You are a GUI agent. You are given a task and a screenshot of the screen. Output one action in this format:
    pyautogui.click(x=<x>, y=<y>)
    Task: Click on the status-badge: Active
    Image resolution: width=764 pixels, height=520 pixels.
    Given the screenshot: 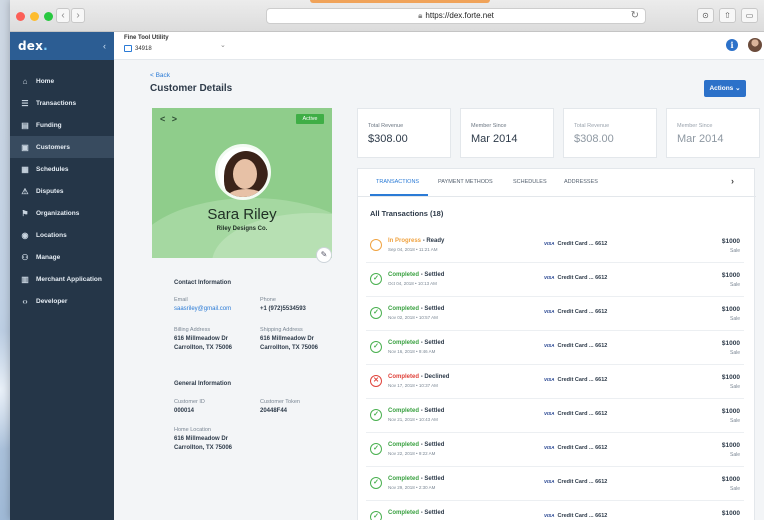 What is the action you would take?
    pyautogui.click(x=310, y=119)
    